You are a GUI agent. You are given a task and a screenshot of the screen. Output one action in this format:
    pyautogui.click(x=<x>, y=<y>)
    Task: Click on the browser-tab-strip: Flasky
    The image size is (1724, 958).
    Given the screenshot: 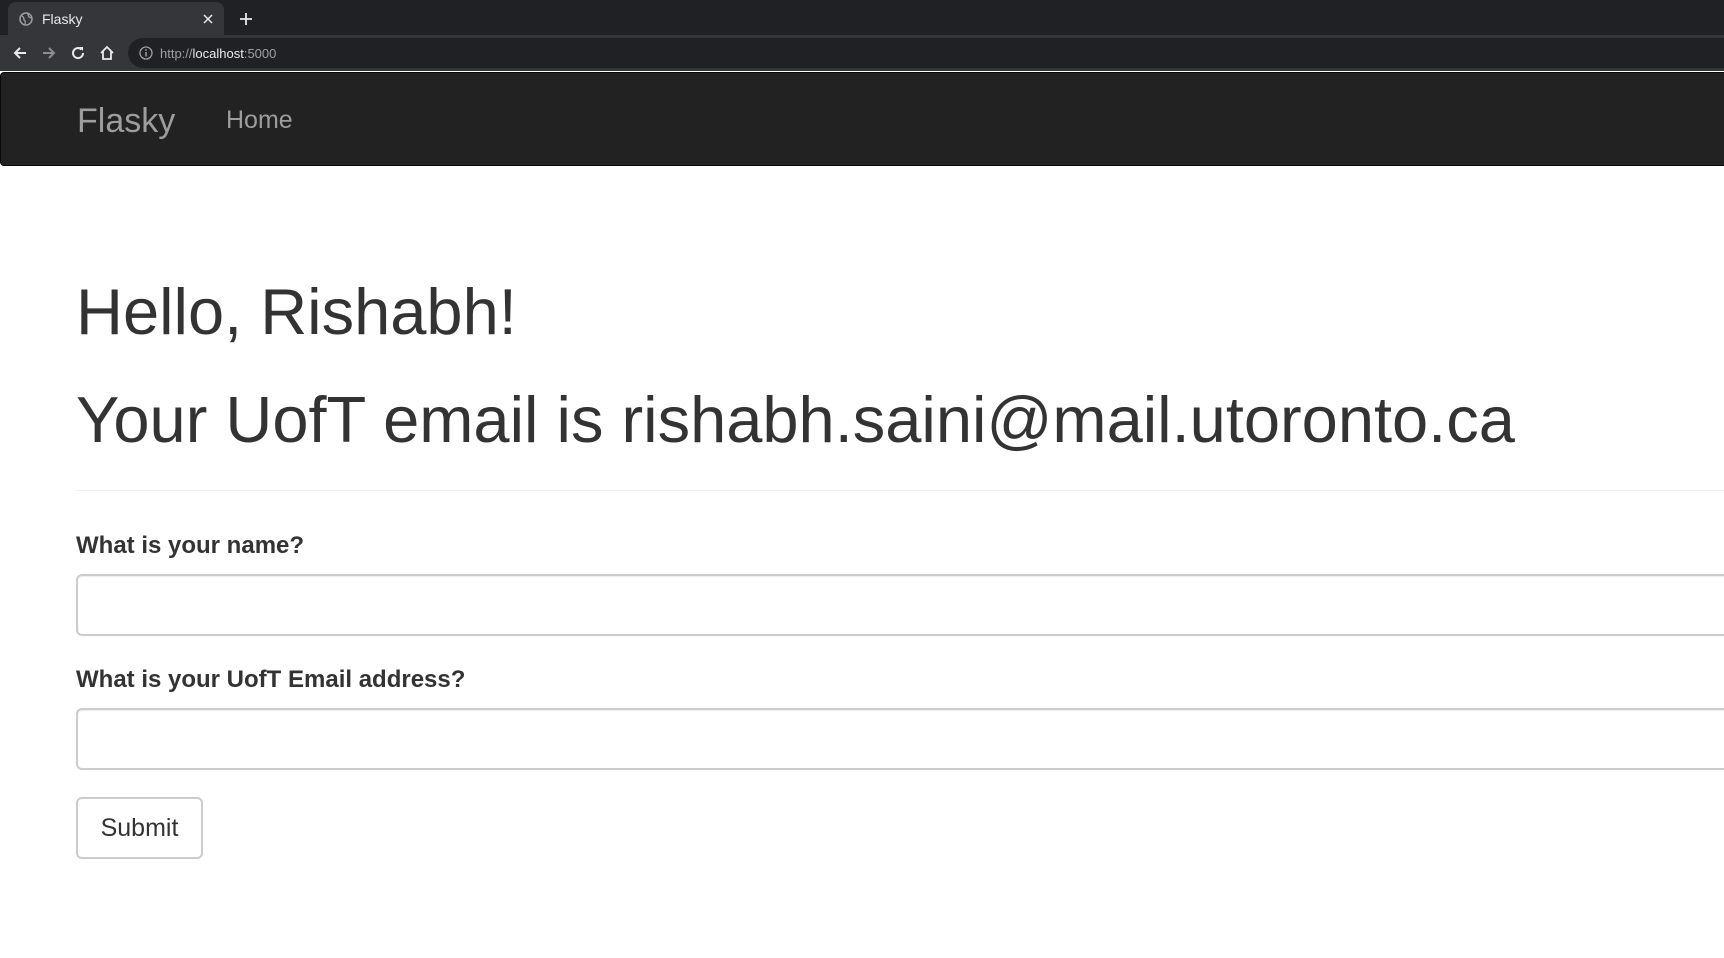 What is the action you would take?
    pyautogui.click(x=862, y=17)
    